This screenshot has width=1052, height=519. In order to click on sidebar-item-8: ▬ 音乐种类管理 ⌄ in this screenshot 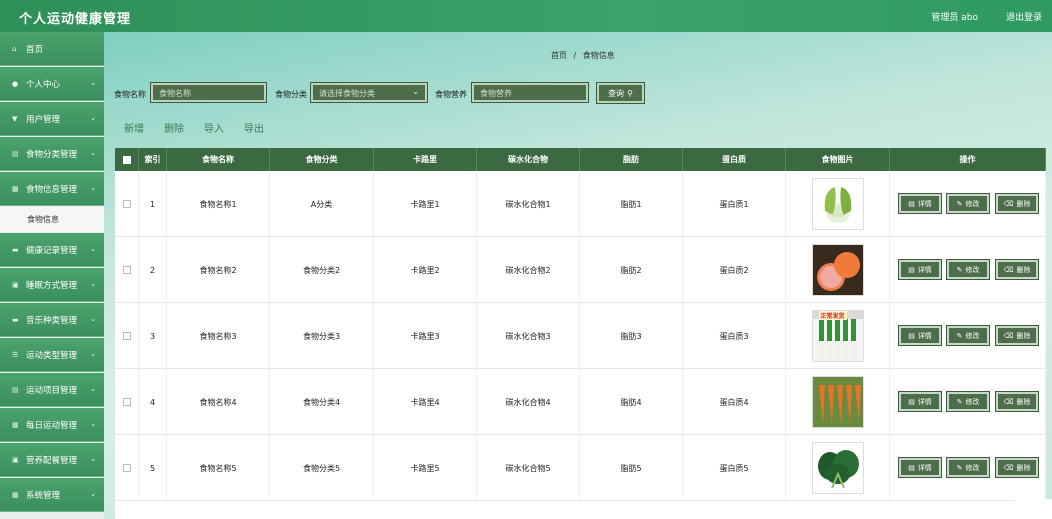, I will do `click(52, 320)`.